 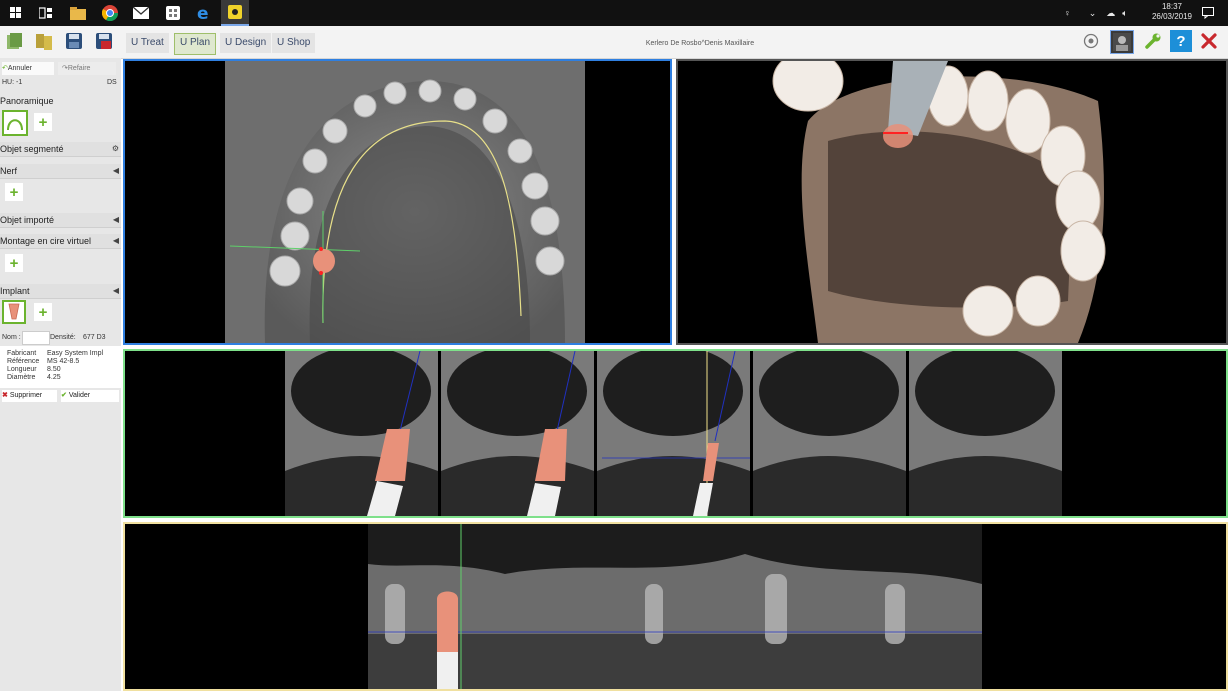 I want to click on nom-input, so click(x=36, y=338).